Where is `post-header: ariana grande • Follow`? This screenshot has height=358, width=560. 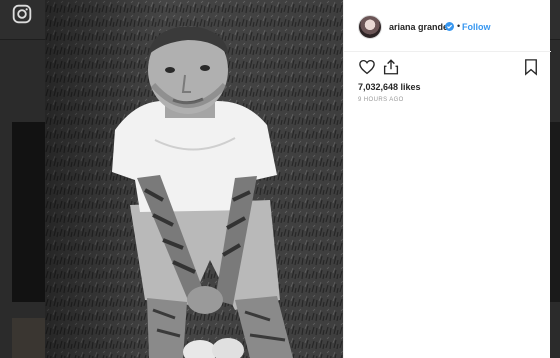 post-header: ariana grande • Follow is located at coordinates (447, 26).